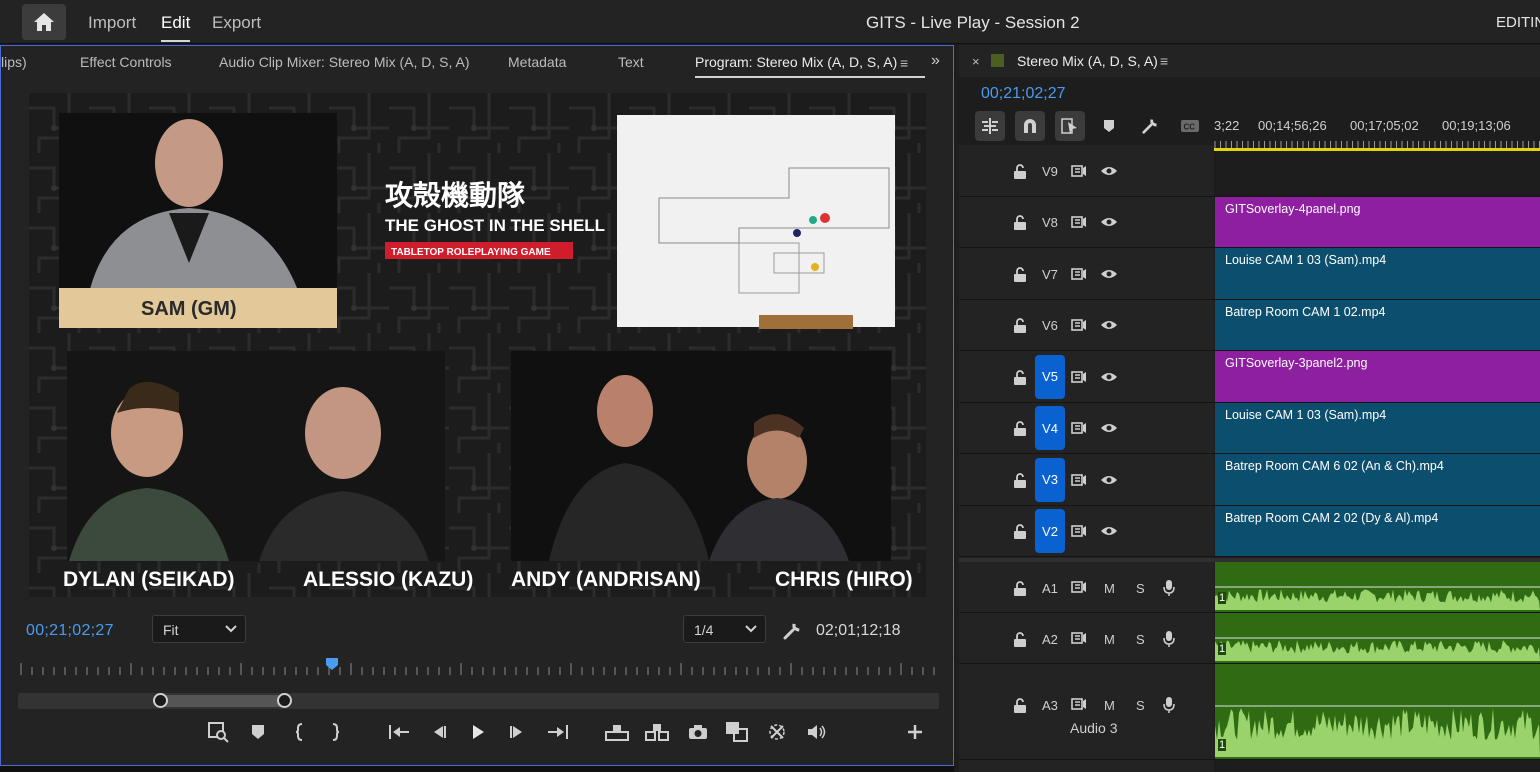  Describe the element at coordinates (1070, 126) in the screenshot. I see `linked-selection-button` at that location.